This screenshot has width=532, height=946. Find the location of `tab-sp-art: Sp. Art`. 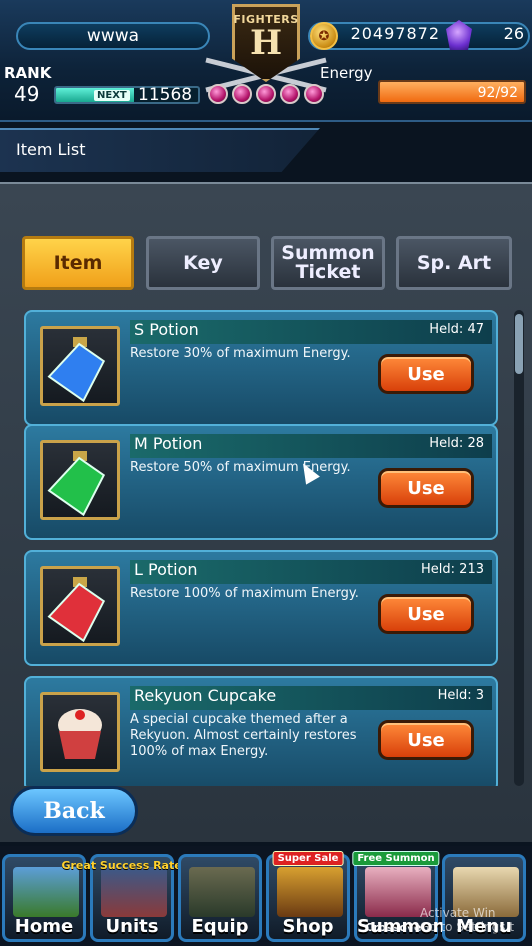

tab-sp-art: Sp. Art is located at coordinates (454, 263).